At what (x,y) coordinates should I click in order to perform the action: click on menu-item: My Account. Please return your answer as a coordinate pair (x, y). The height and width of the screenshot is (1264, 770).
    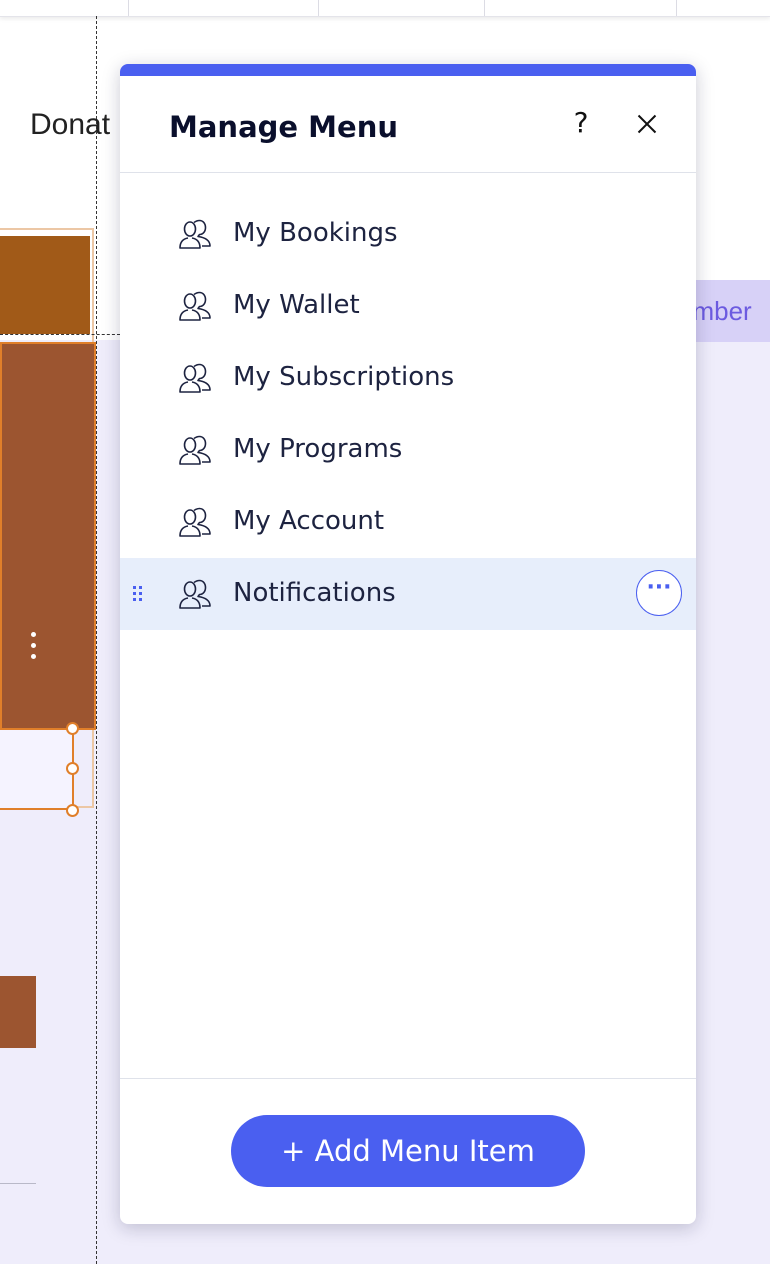
    Looking at the image, I should click on (408, 522).